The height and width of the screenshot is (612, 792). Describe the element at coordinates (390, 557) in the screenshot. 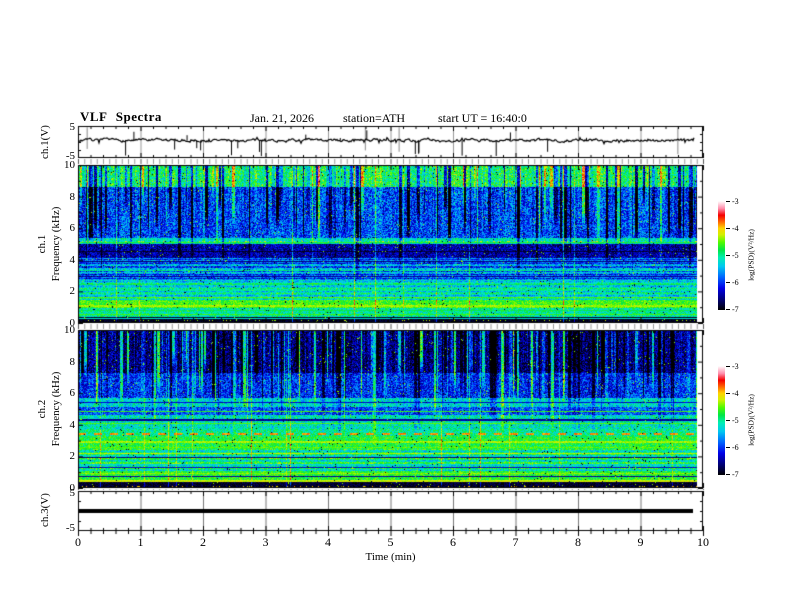

I see `xaxis-title: Time (min)` at that location.